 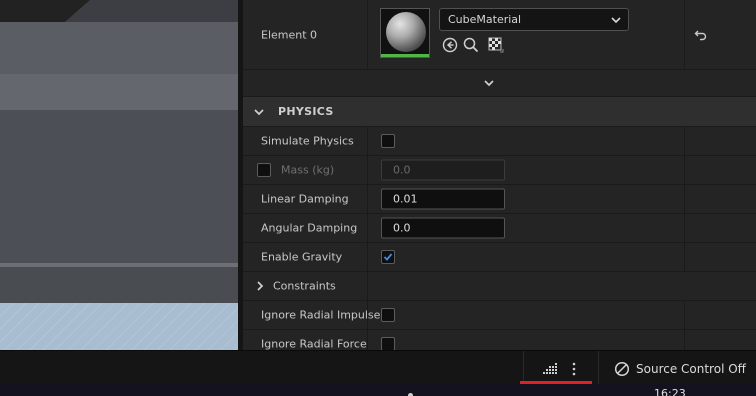 What do you see at coordinates (260, 286) in the screenshot?
I see `chevron-right-icon` at bounding box center [260, 286].